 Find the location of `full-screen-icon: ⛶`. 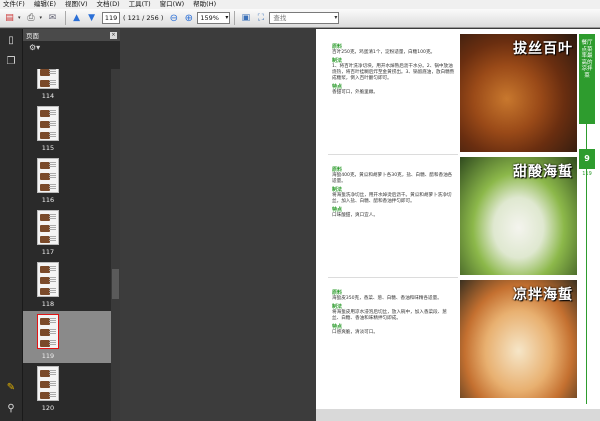

full-screen-icon: ⛶ is located at coordinates (260, 18).